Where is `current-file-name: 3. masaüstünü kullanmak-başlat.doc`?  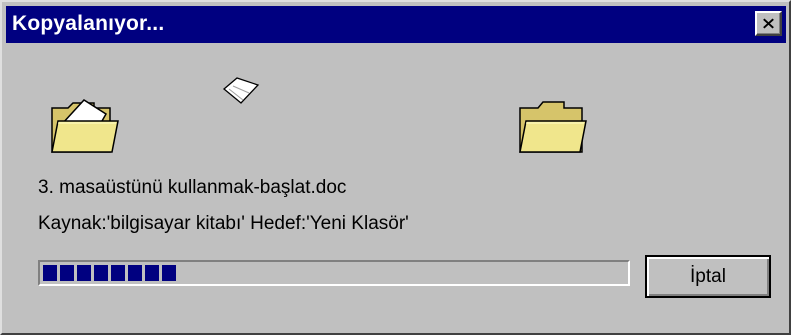
current-file-name: 3. masaüstünü kullanmak-başlat.doc is located at coordinates (192, 187).